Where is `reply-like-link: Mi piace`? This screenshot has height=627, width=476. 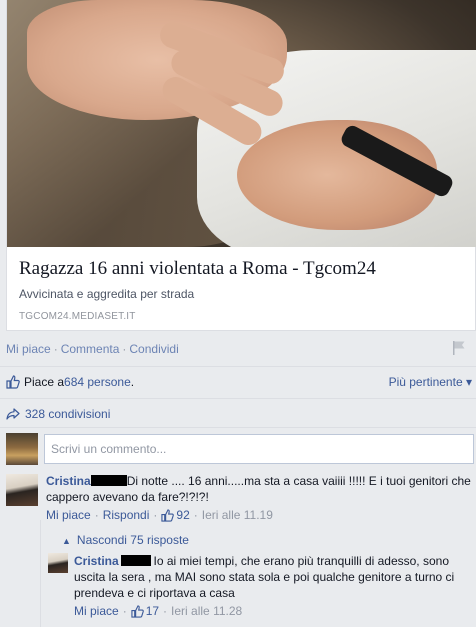 reply-like-link: Mi piace is located at coordinates (96, 611).